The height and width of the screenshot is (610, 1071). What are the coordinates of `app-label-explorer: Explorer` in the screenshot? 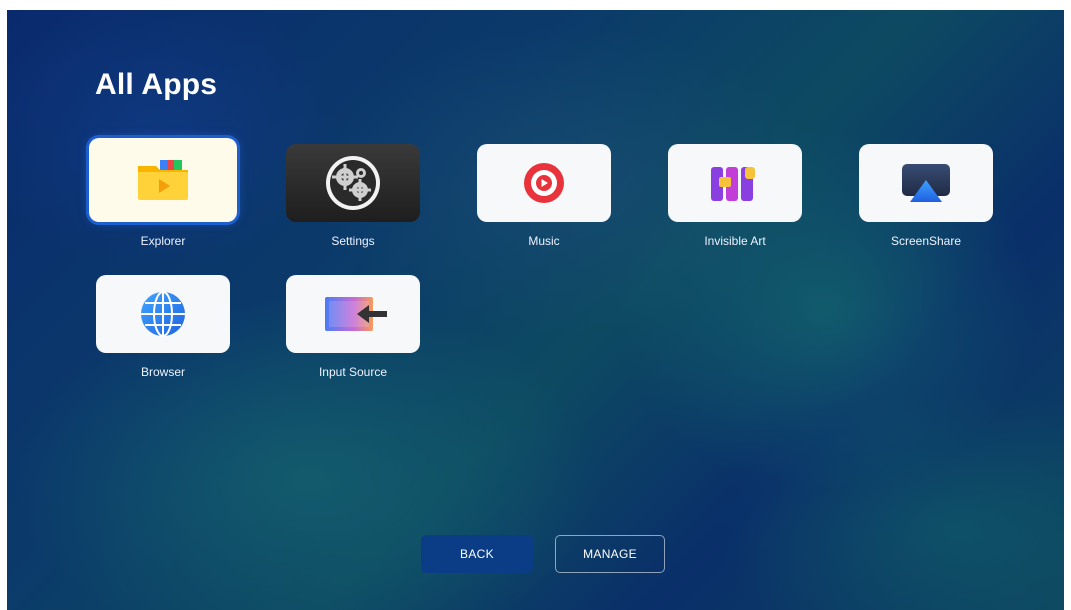 It's located at (163, 241).